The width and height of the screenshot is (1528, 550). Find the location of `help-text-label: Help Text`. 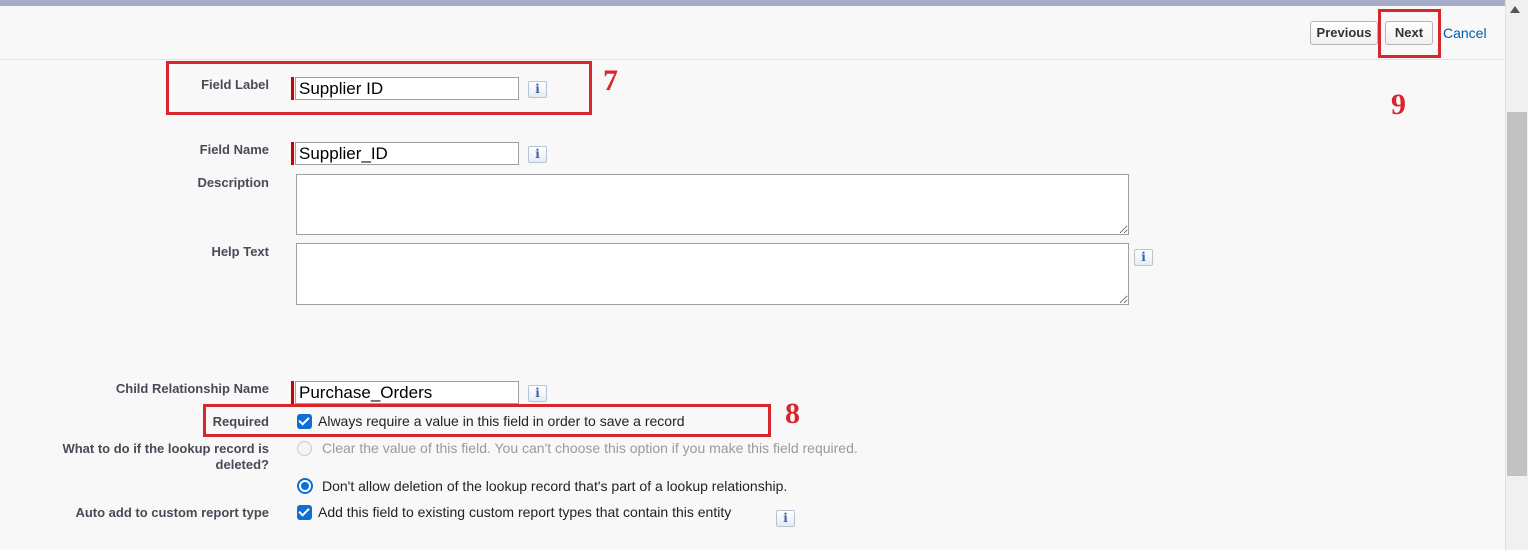

help-text-label: Help Text is located at coordinates (240, 251).